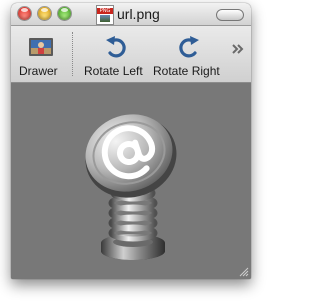 The image size is (320, 301). Describe the element at coordinates (131, 187) in the screenshot. I see `at-sign-spring-icon` at that location.